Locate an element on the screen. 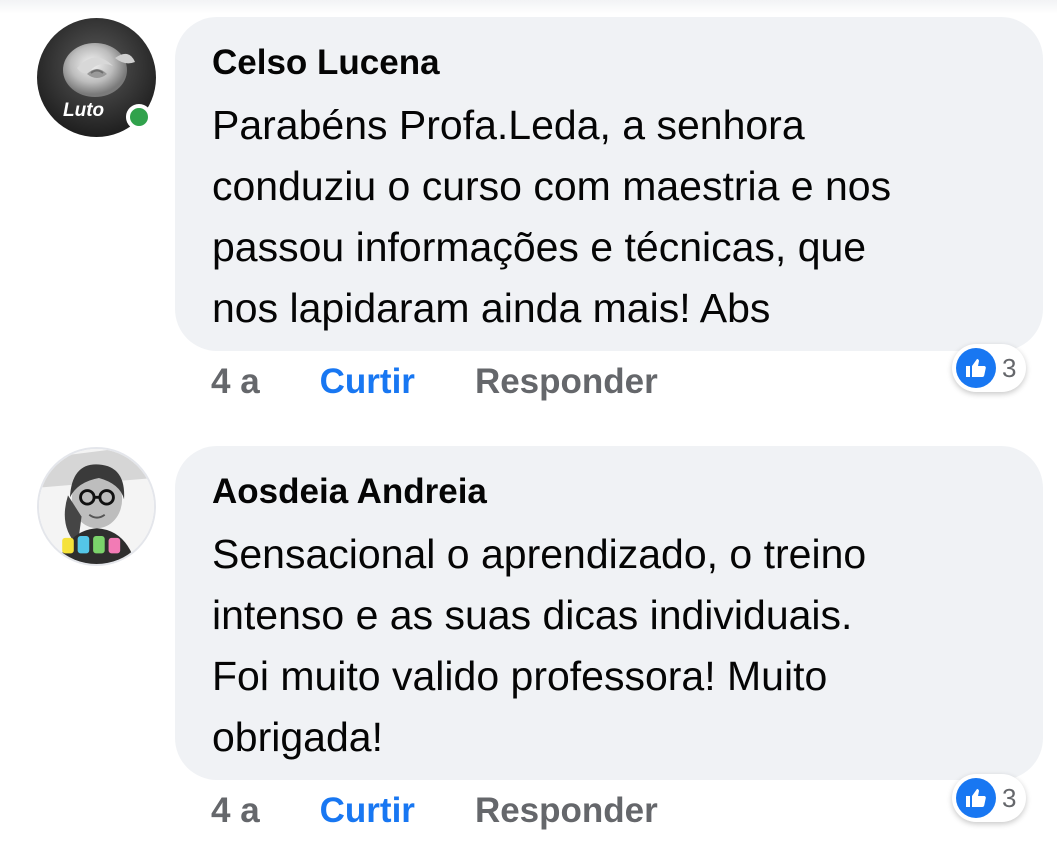 Image resolution: width=1057 pixels, height=842 pixels. portrait-avatar-image is located at coordinates (96, 506).